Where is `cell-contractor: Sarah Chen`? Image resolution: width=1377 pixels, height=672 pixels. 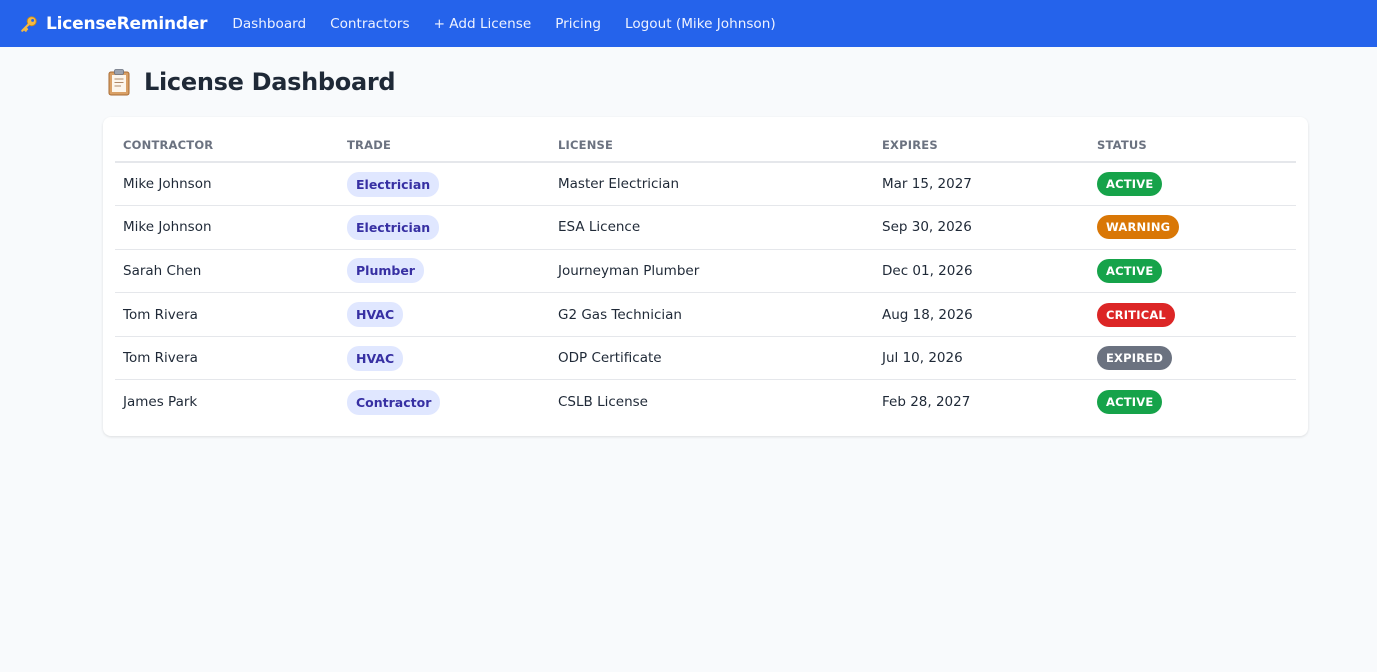 cell-contractor: Sarah Chen is located at coordinates (227, 271).